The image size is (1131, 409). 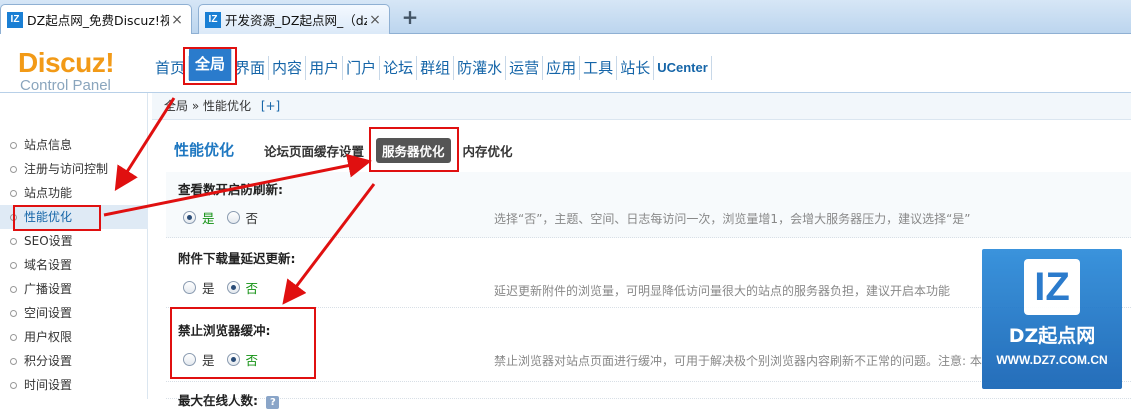 What do you see at coordinates (288, 68) in the screenshot?
I see `nav-content: 内容` at bounding box center [288, 68].